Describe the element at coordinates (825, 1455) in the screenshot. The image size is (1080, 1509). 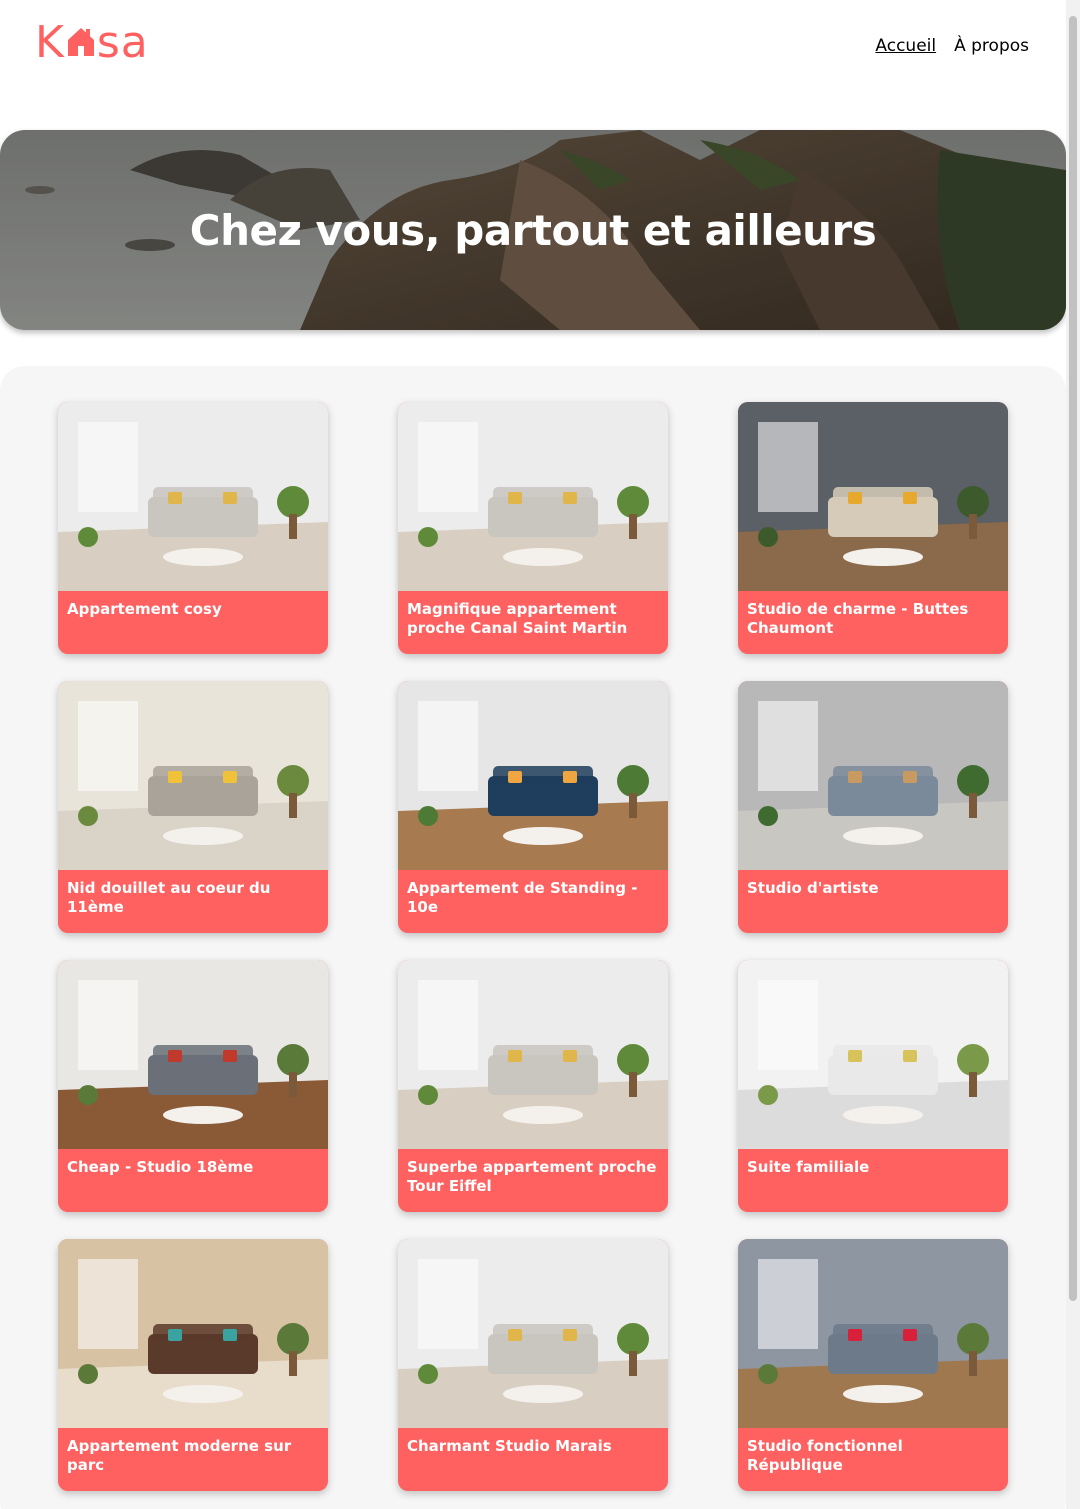
I see `listing-title: Studio fonctionnel République` at that location.